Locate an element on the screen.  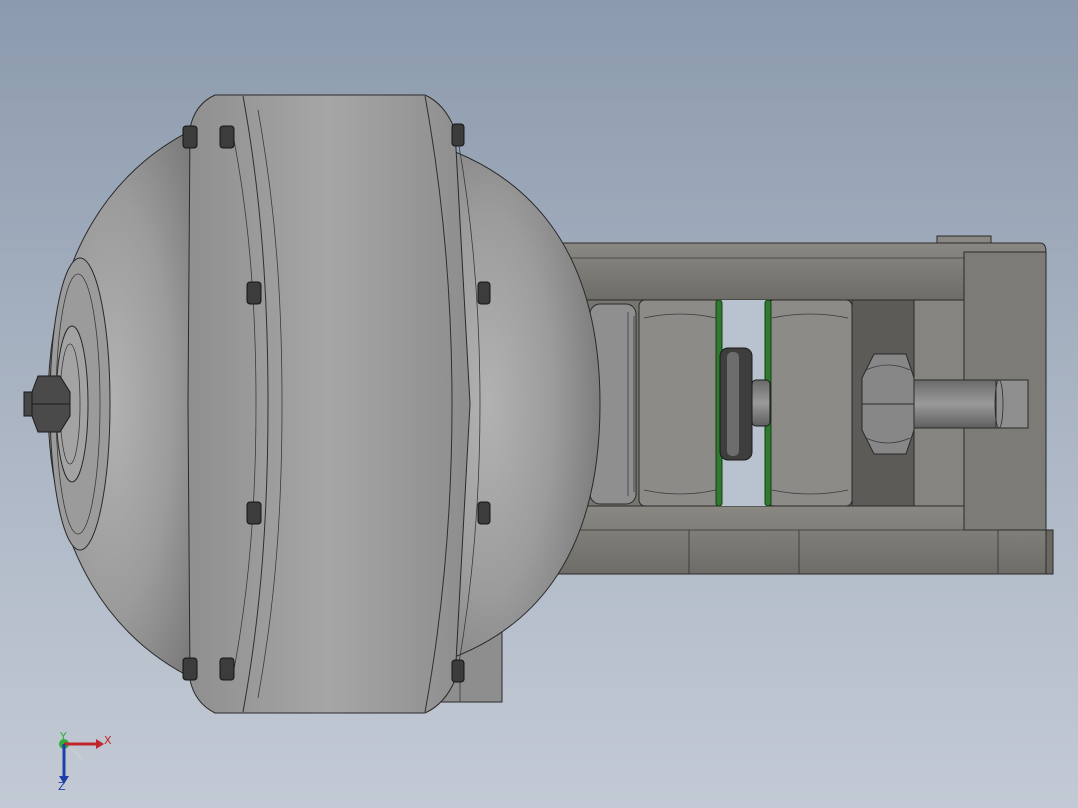
z-axis-label: Z is located at coordinates (62, 786).